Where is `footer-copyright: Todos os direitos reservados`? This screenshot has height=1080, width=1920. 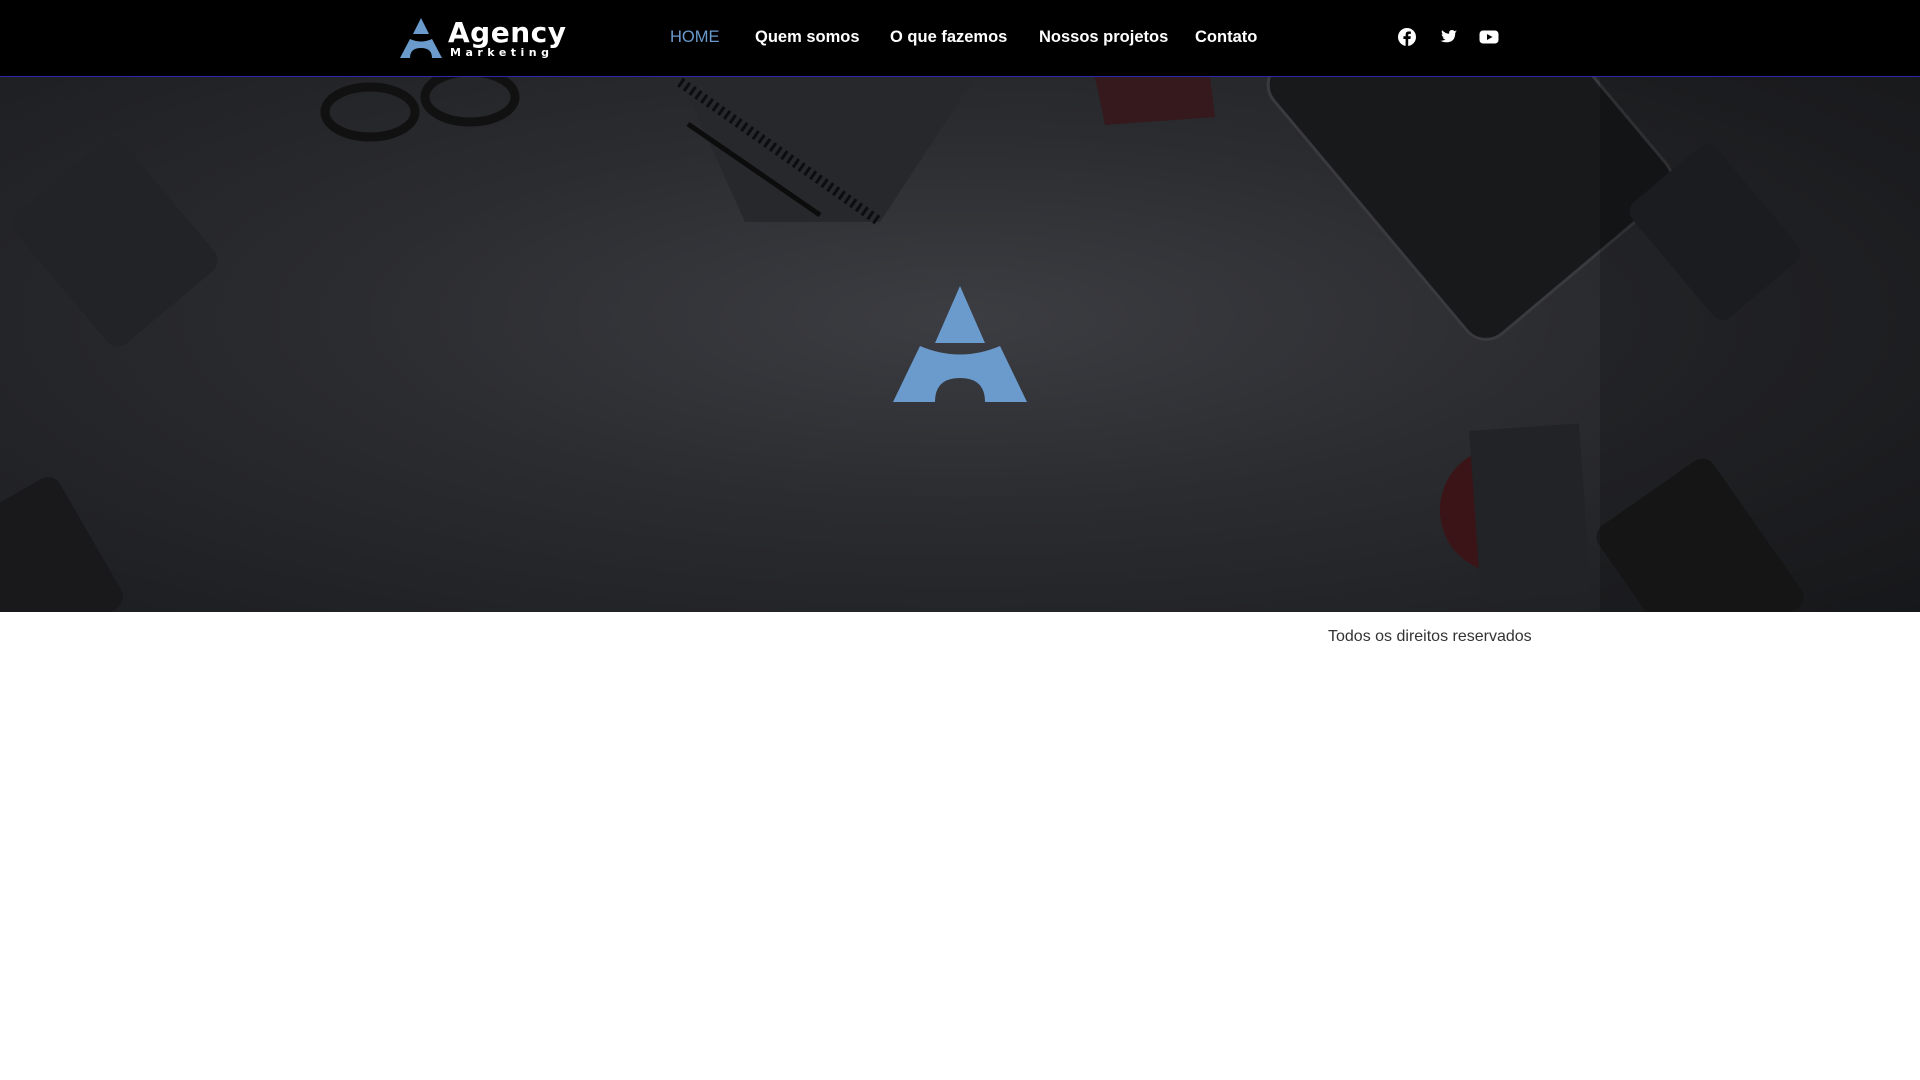 footer-copyright: Todos os direitos reservados is located at coordinates (1430, 636).